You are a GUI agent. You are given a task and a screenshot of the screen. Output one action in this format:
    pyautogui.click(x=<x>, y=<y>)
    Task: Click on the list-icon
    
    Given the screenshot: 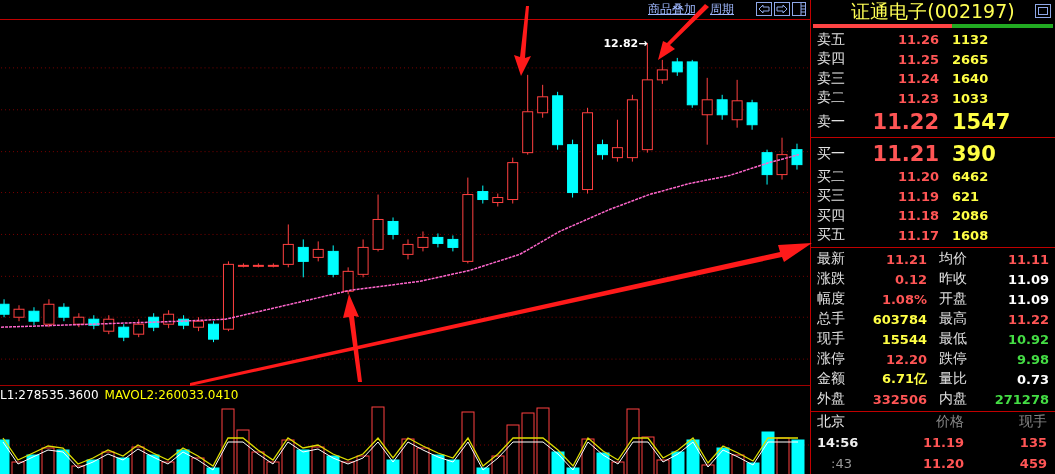 What is the action you would take?
    pyautogui.click(x=799, y=9)
    